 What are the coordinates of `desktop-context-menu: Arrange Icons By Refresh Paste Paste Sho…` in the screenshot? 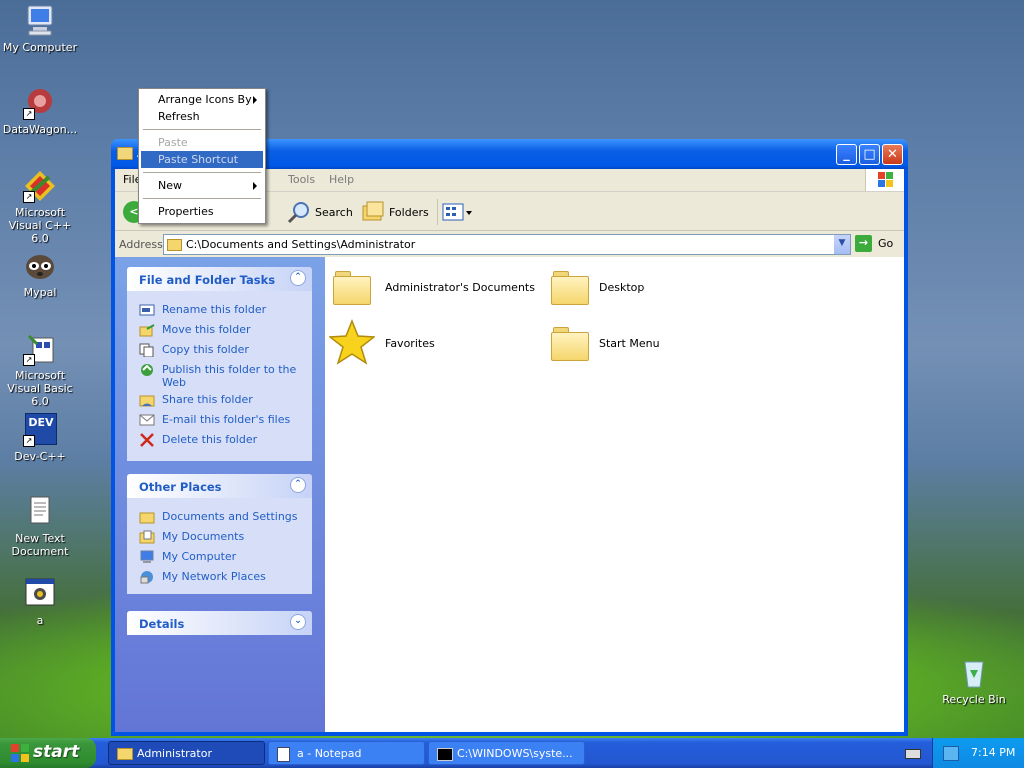 It's located at (202, 156).